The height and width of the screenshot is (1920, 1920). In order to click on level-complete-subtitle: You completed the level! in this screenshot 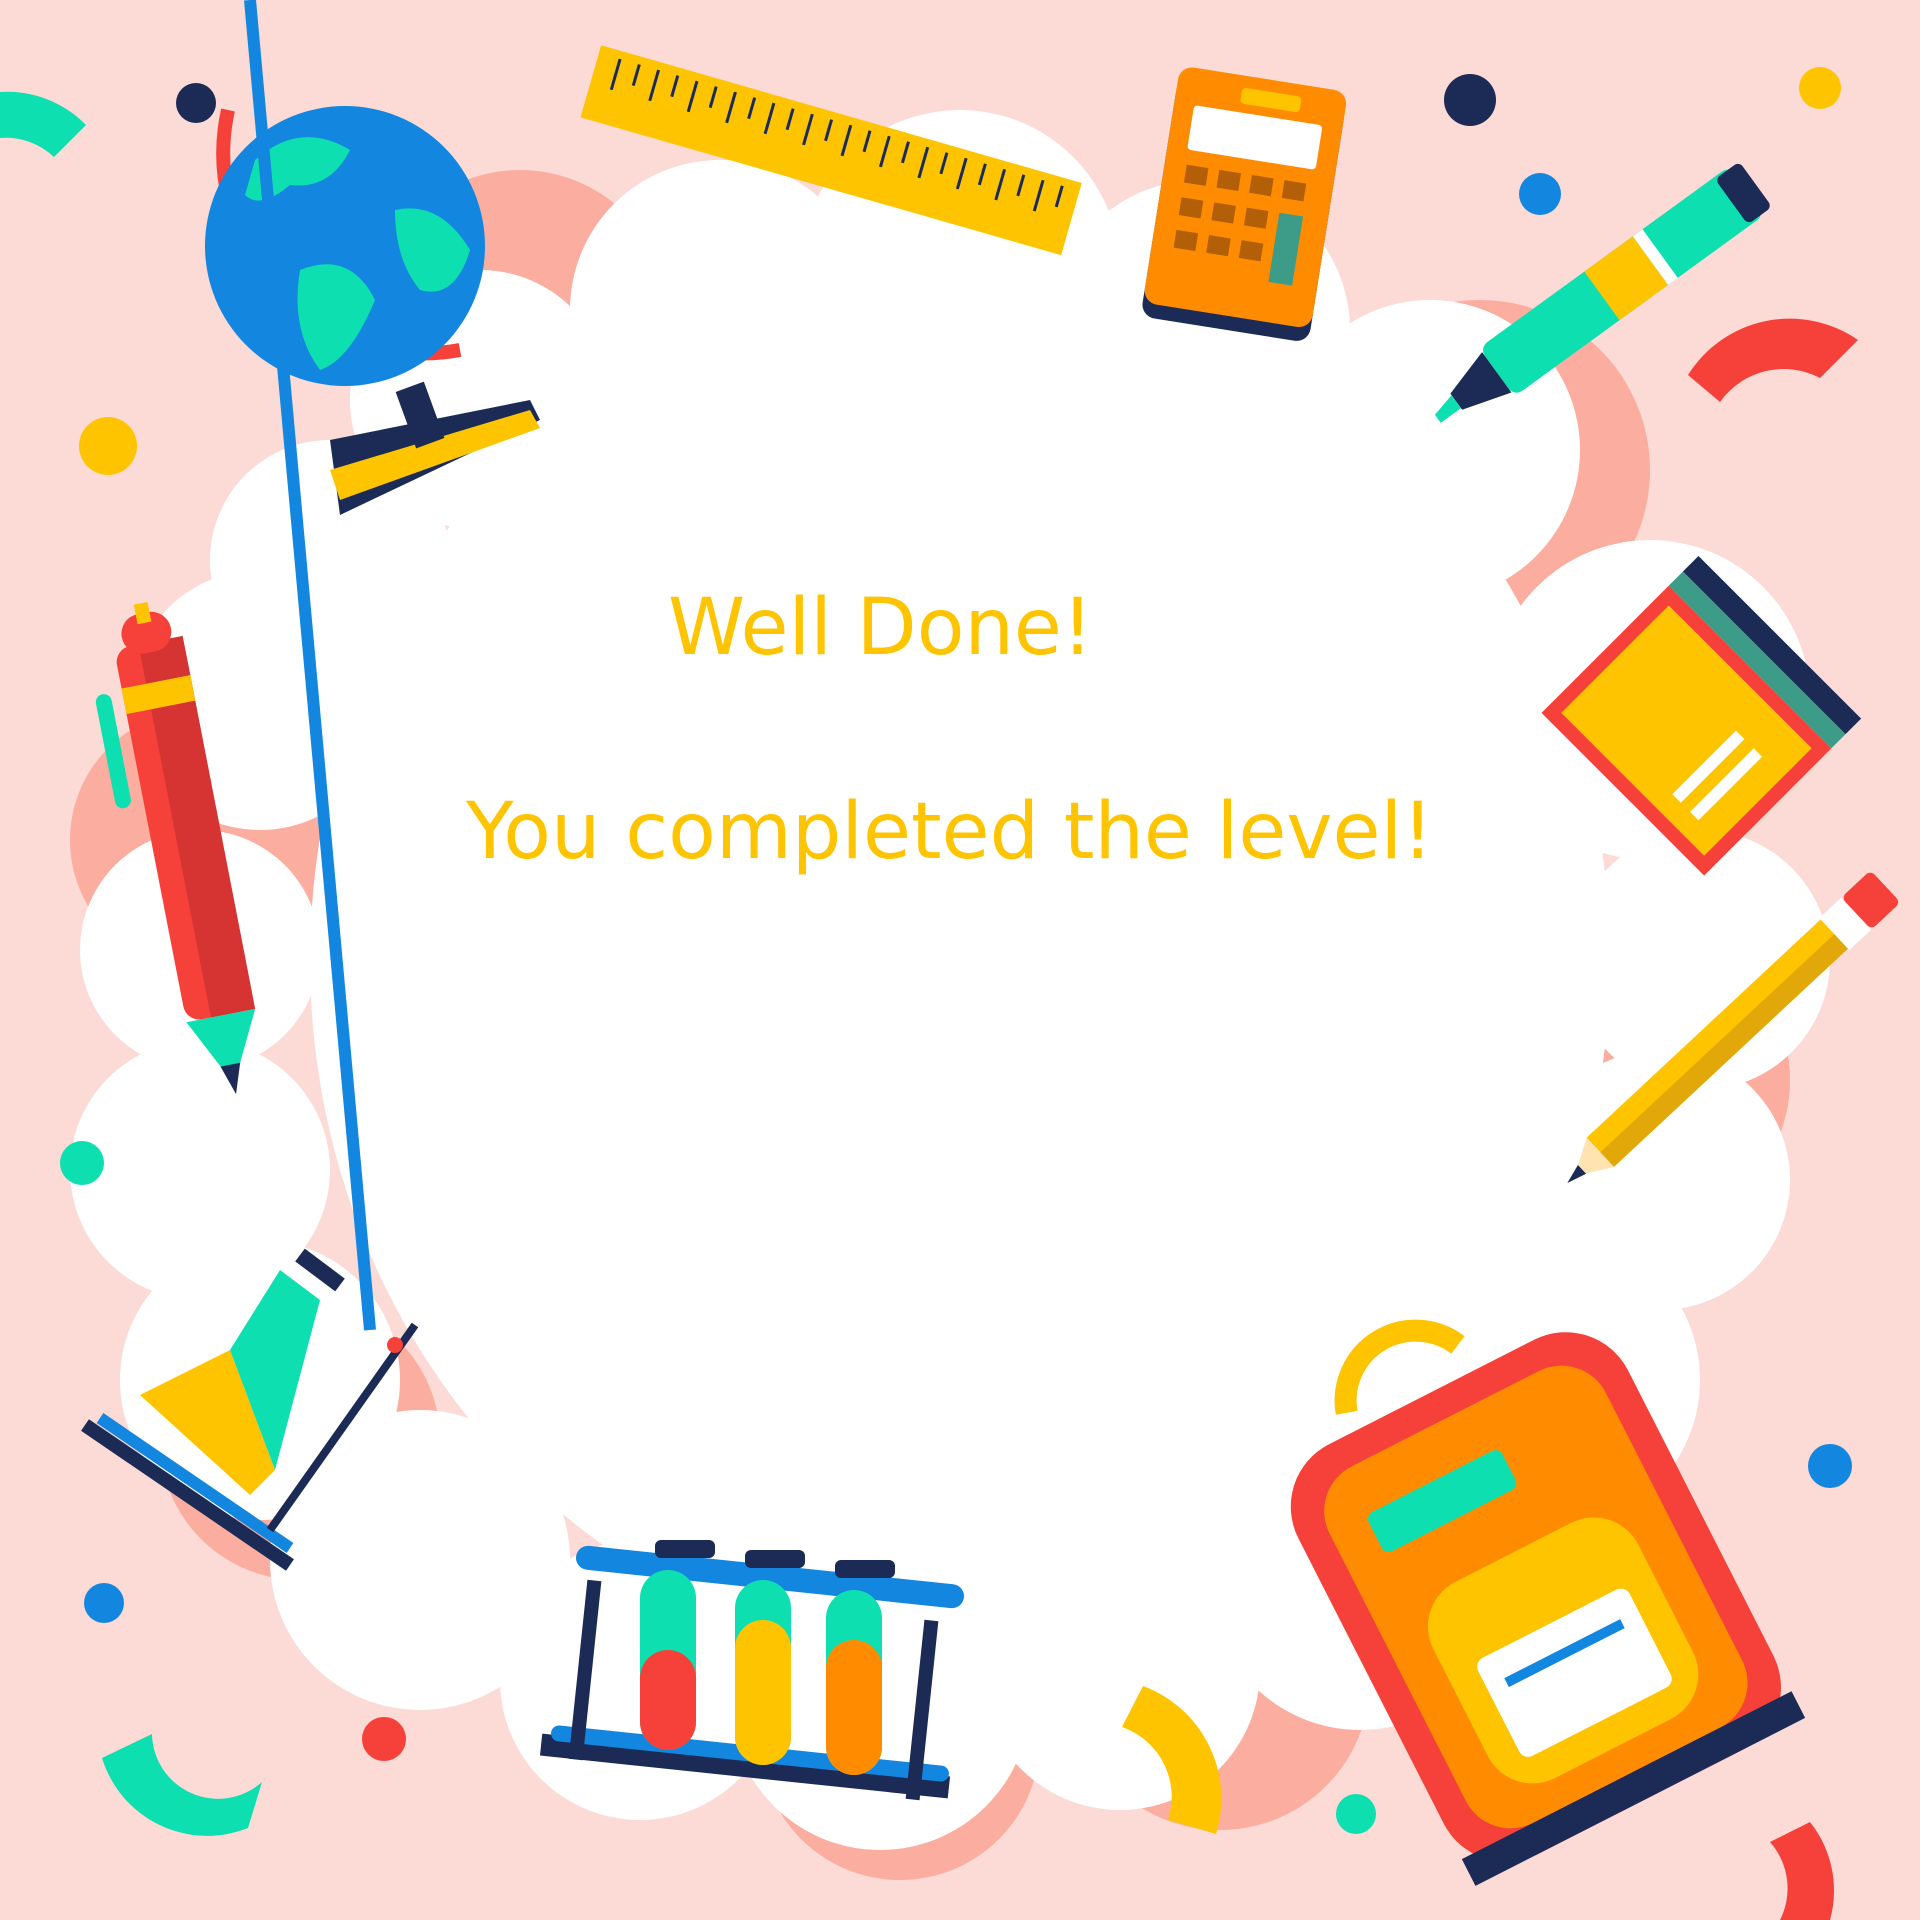, I will do `click(950, 832)`.